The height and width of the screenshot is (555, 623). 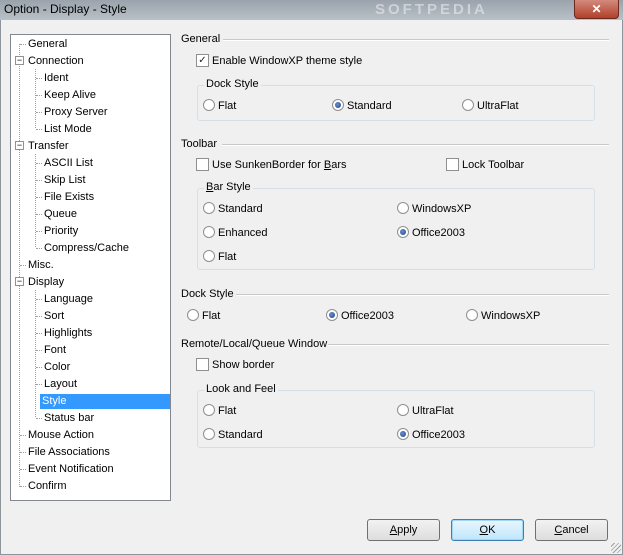 I want to click on look-and-feel-group-title: Look and Feel, so click(x=241, y=389).